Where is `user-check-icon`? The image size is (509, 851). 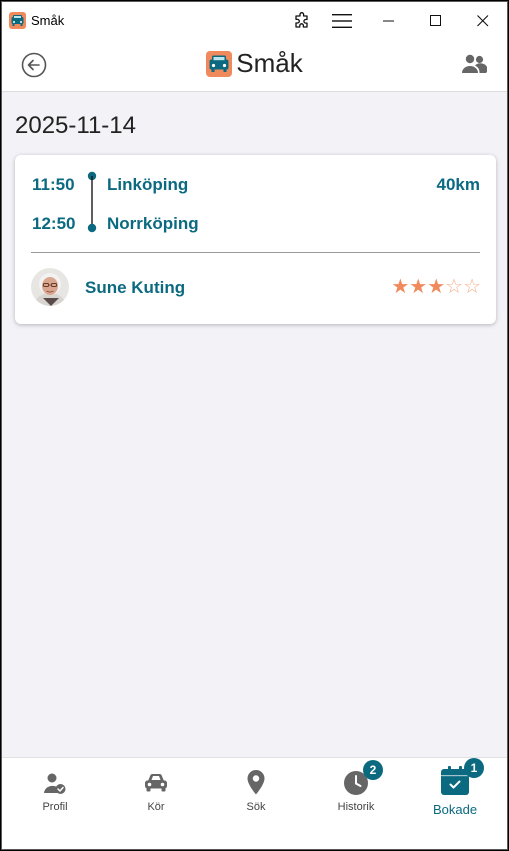 user-check-icon is located at coordinates (55, 783).